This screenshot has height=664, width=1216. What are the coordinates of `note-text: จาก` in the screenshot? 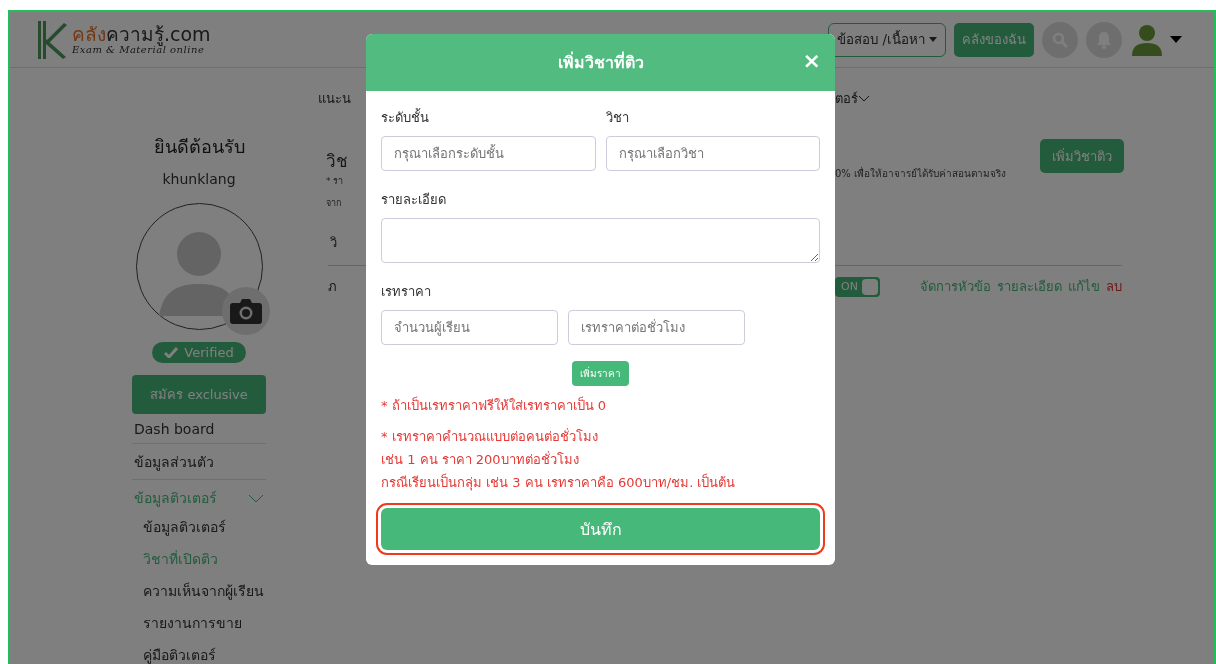 It's located at (333, 203).